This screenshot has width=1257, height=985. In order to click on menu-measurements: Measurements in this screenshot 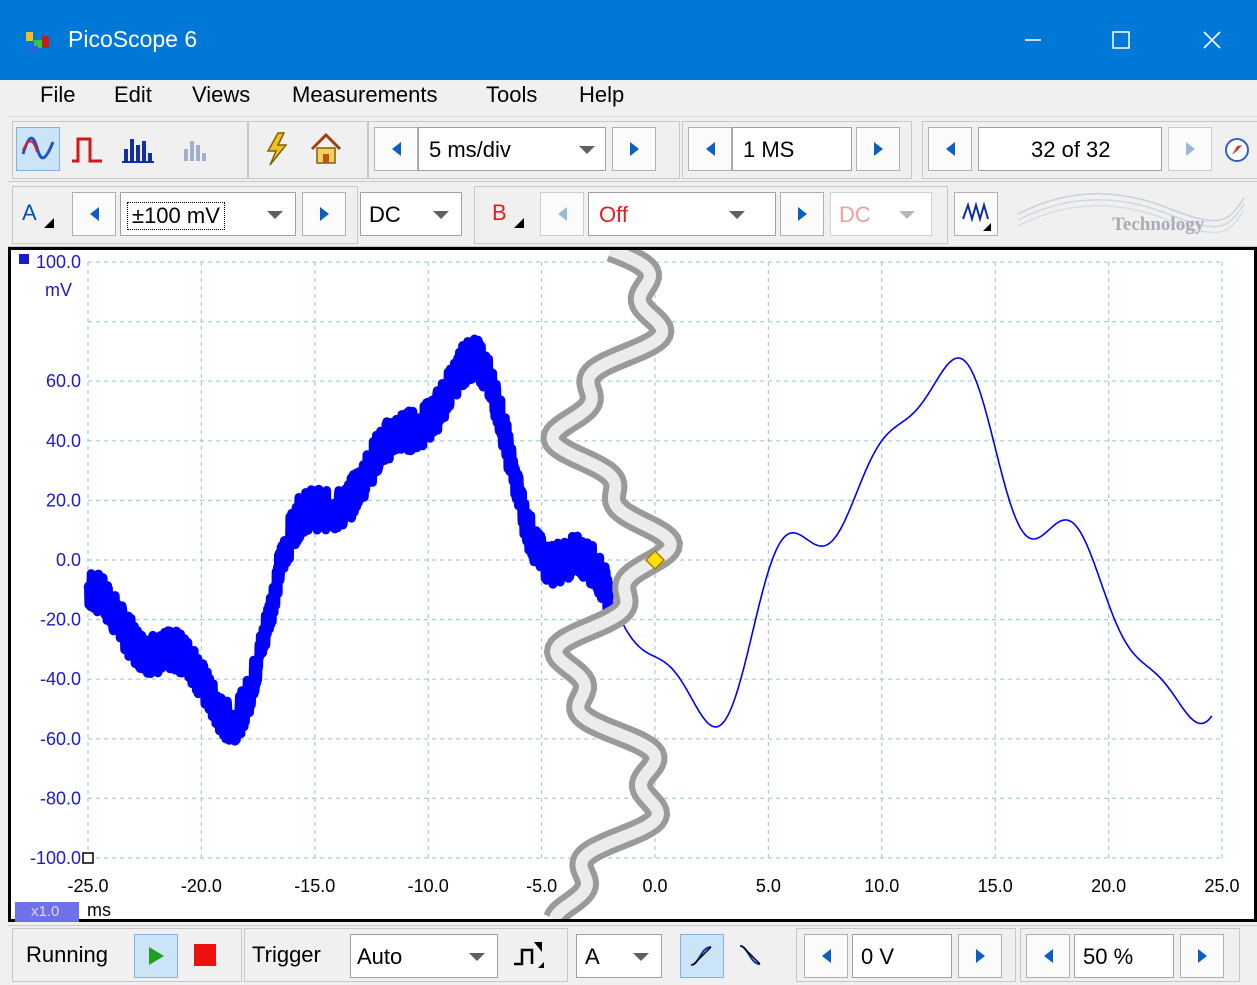, I will do `click(365, 95)`.